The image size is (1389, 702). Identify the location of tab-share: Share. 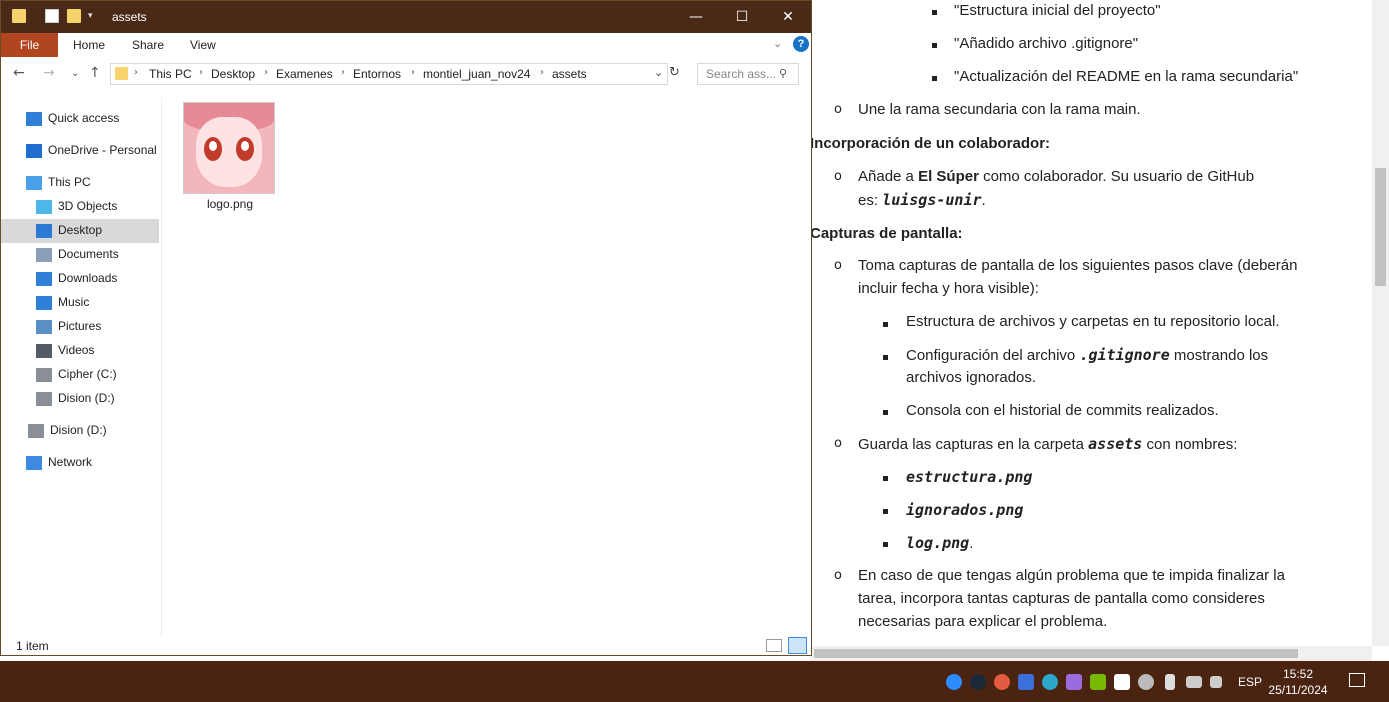
(148, 45).